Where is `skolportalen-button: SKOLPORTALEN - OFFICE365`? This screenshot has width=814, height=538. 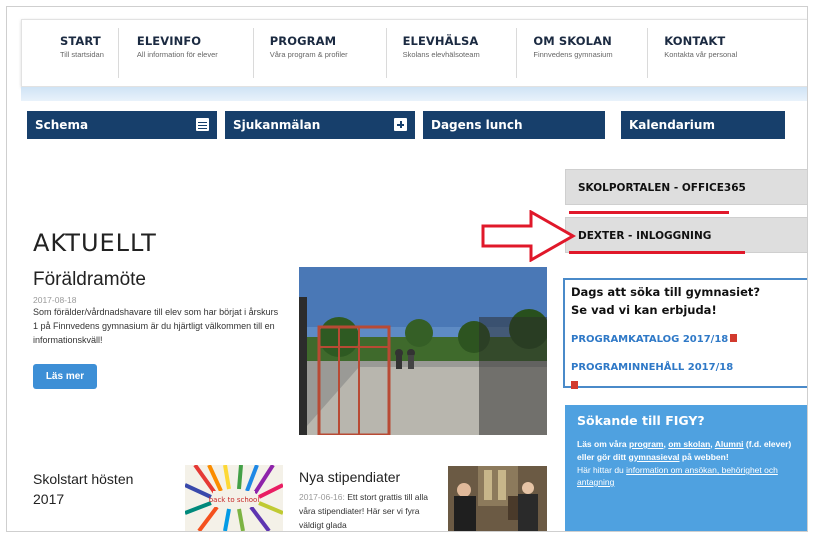 skolportalen-button: SKOLPORTALEN - OFFICE365 is located at coordinates (686, 187).